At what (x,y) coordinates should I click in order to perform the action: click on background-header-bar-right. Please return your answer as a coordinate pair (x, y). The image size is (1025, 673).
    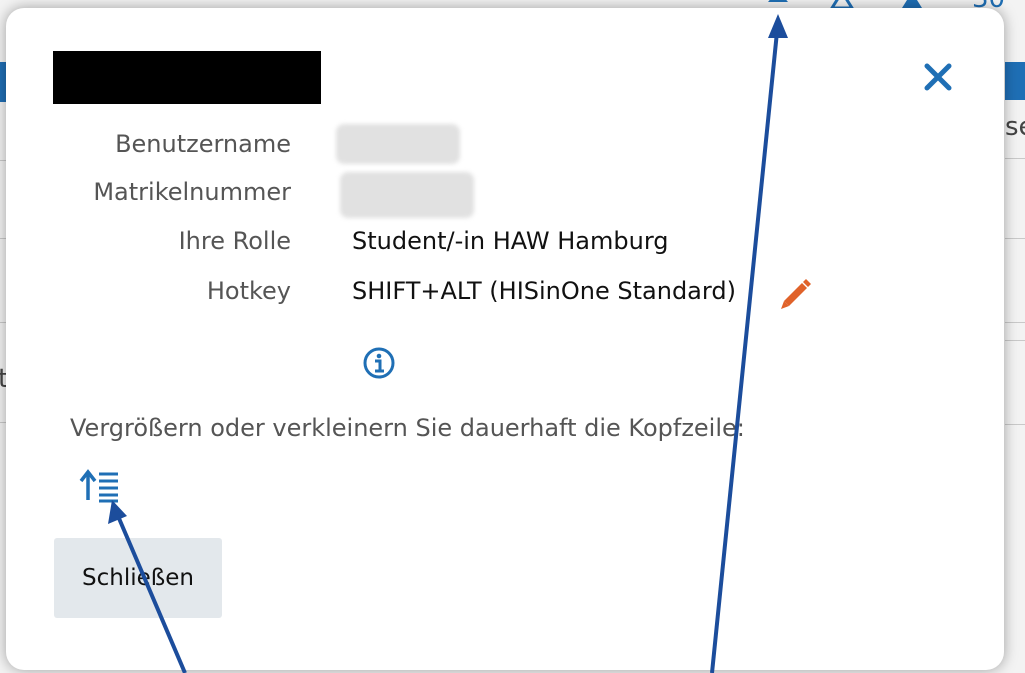
    Looking at the image, I should click on (1015, 81).